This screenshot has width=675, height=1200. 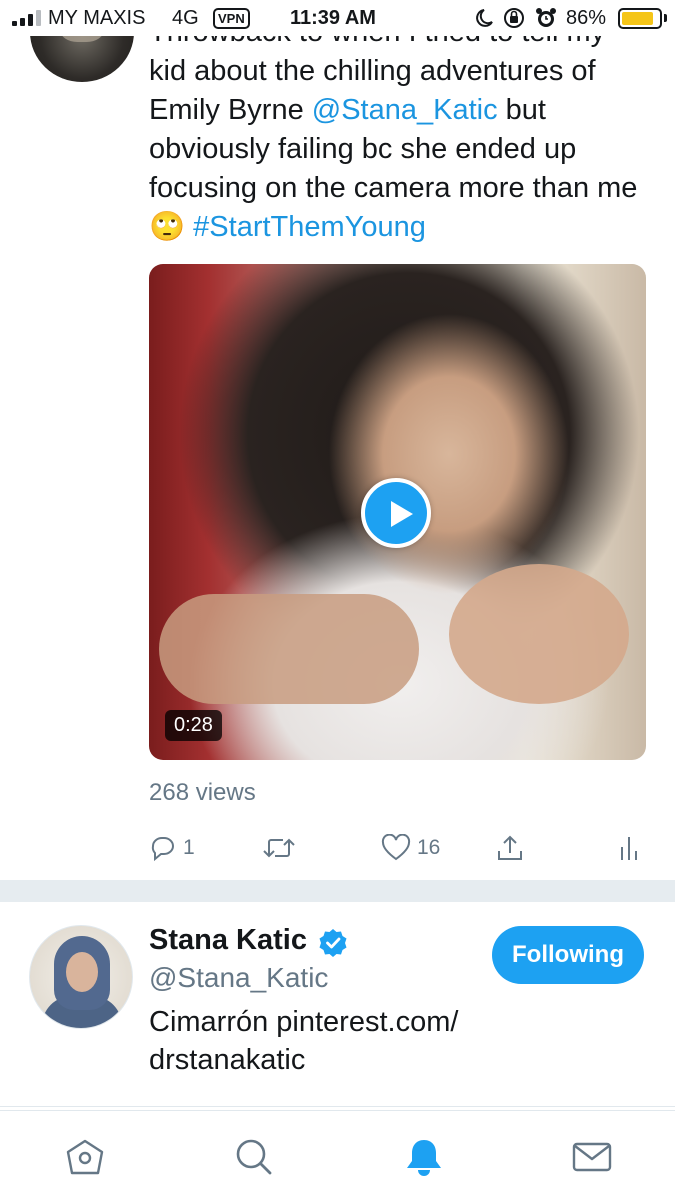 I want to click on signal-icon, so click(x=26, y=18).